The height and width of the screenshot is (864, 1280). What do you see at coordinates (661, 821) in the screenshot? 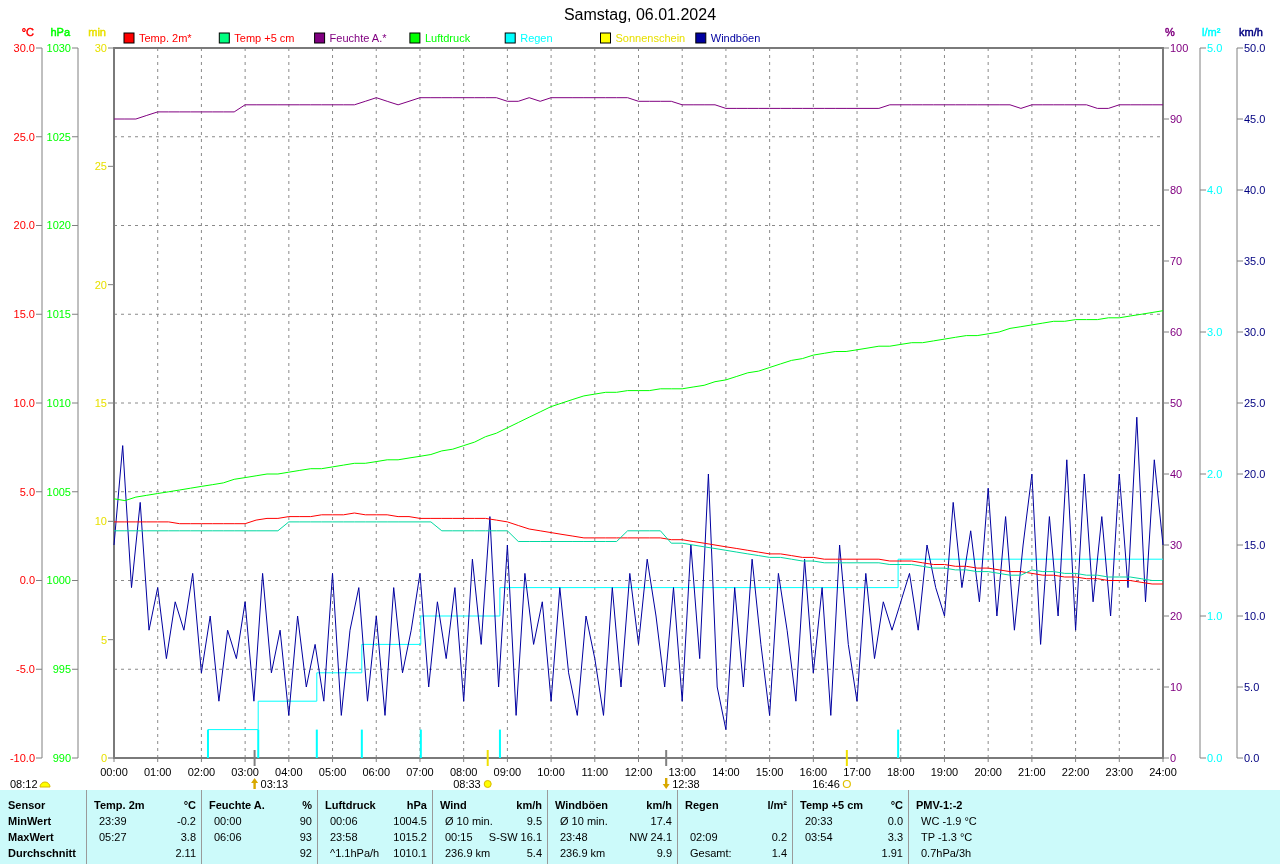
I see `stat-value: 17.4` at bounding box center [661, 821].